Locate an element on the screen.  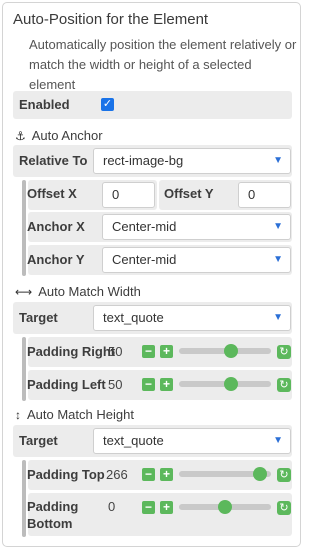
padding-bottom-slider-thumb is located at coordinates (225, 507).